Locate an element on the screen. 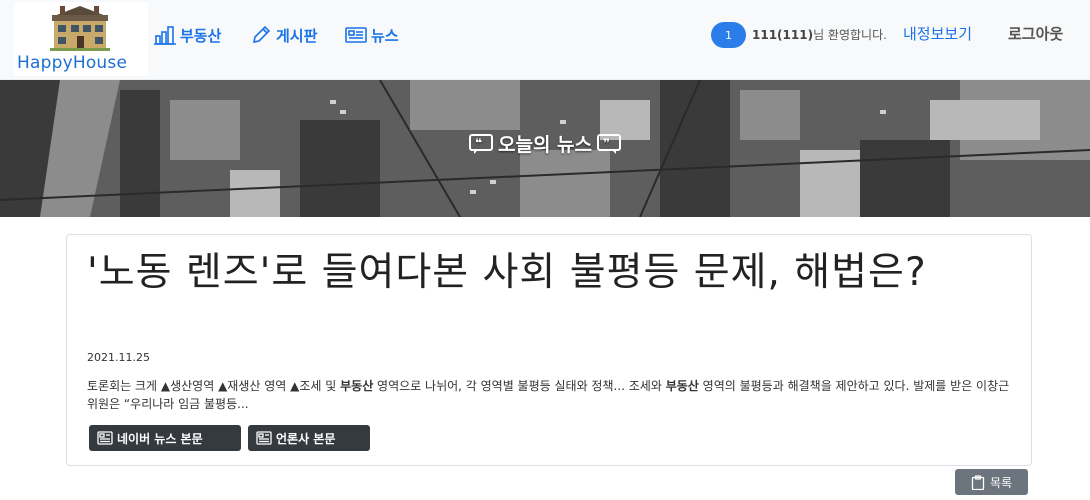 This screenshot has height=500, width=1090. naver-news-button: 네이버 뉴스 본문 is located at coordinates (165, 438).